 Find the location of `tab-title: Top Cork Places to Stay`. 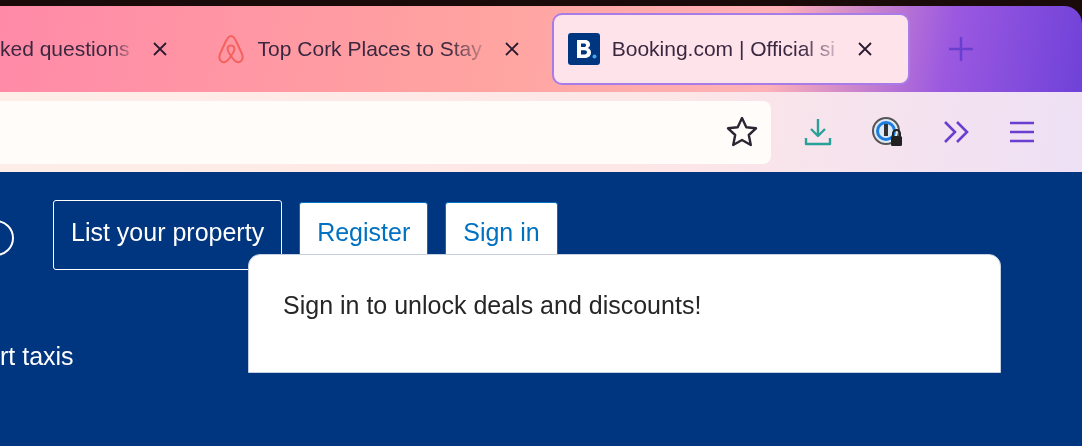

tab-title: Top Cork Places to Stay is located at coordinates (369, 49).